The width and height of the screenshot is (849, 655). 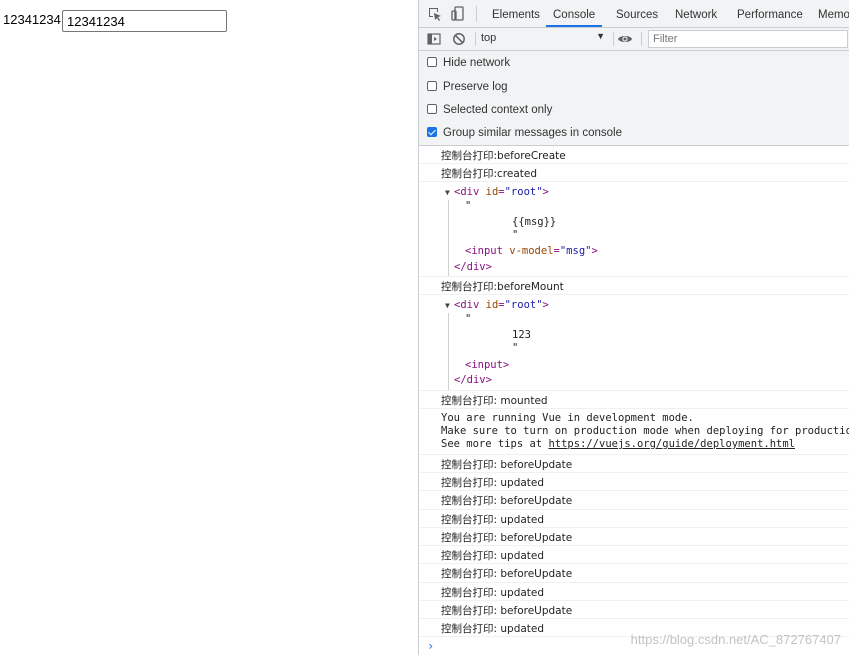 I want to click on preserve-log-checkbox, so click(x=432, y=86).